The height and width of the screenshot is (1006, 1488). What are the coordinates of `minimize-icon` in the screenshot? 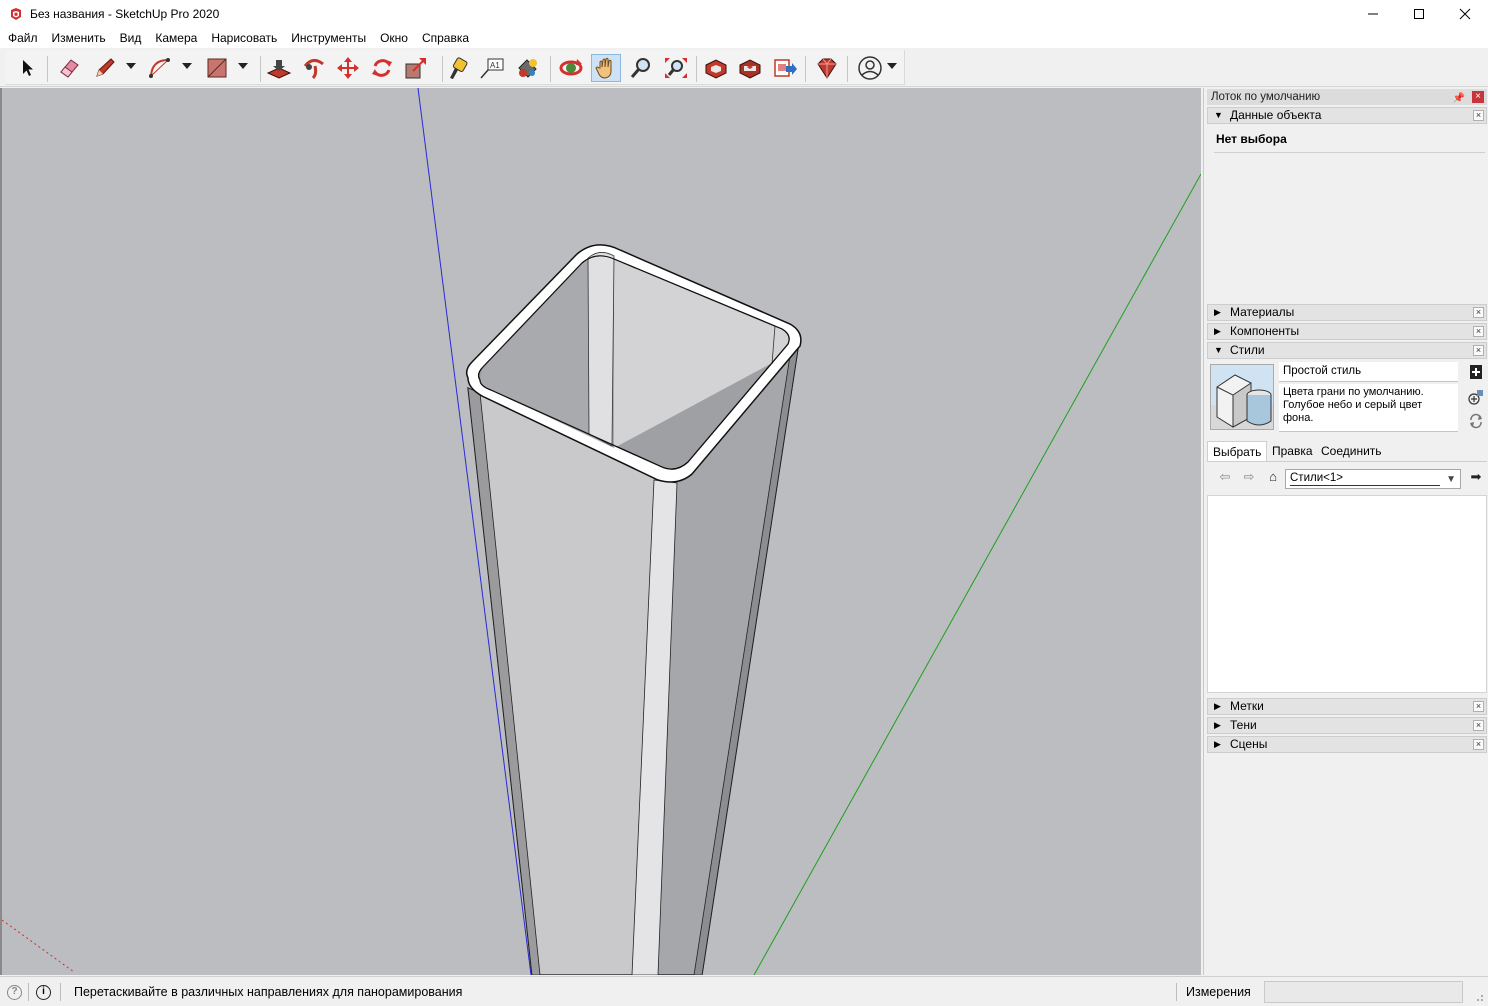 It's located at (1373, 14).